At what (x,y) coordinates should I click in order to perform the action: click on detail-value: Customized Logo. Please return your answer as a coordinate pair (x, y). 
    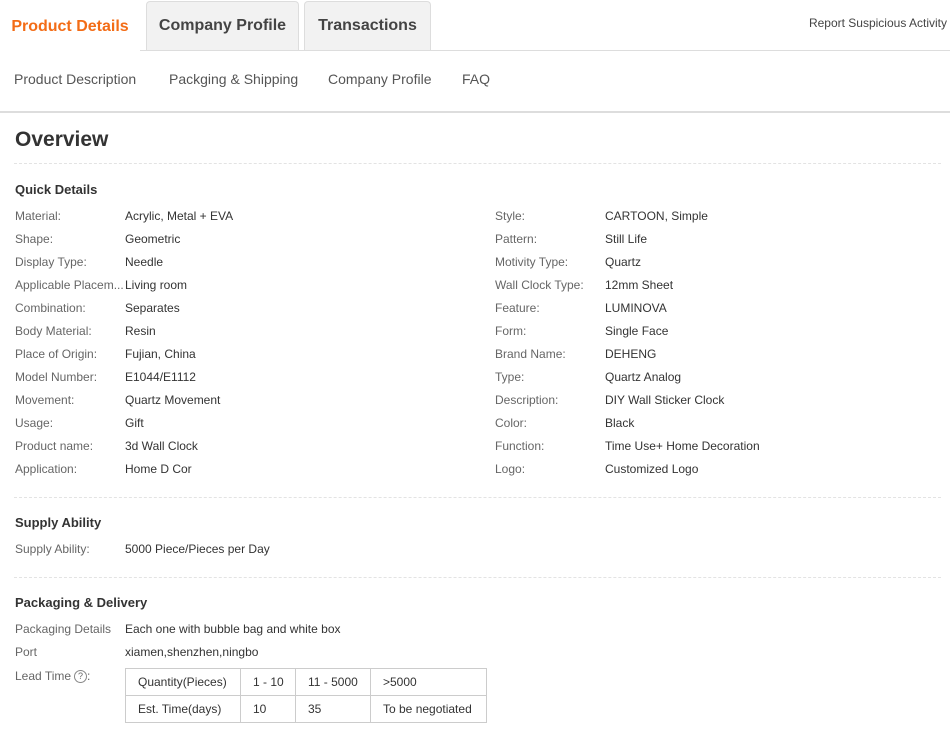
    Looking at the image, I should click on (652, 469).